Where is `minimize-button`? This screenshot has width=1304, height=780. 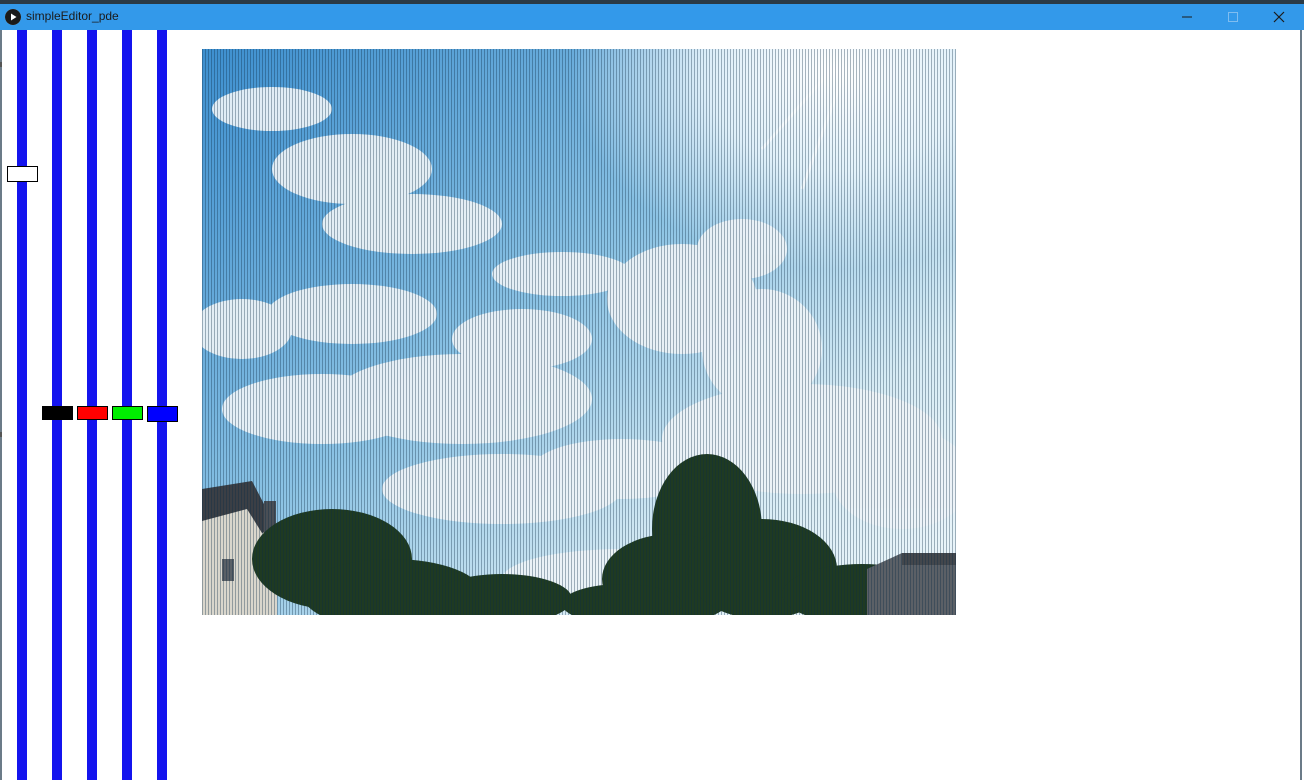 minimize-button is located at coordinates (1187, 17).